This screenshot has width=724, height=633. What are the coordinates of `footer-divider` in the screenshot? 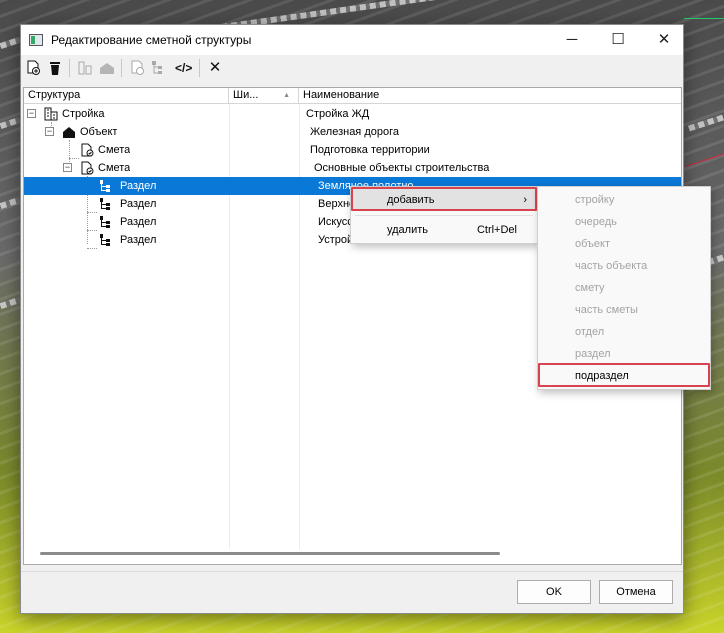 It's located at (352, 571).